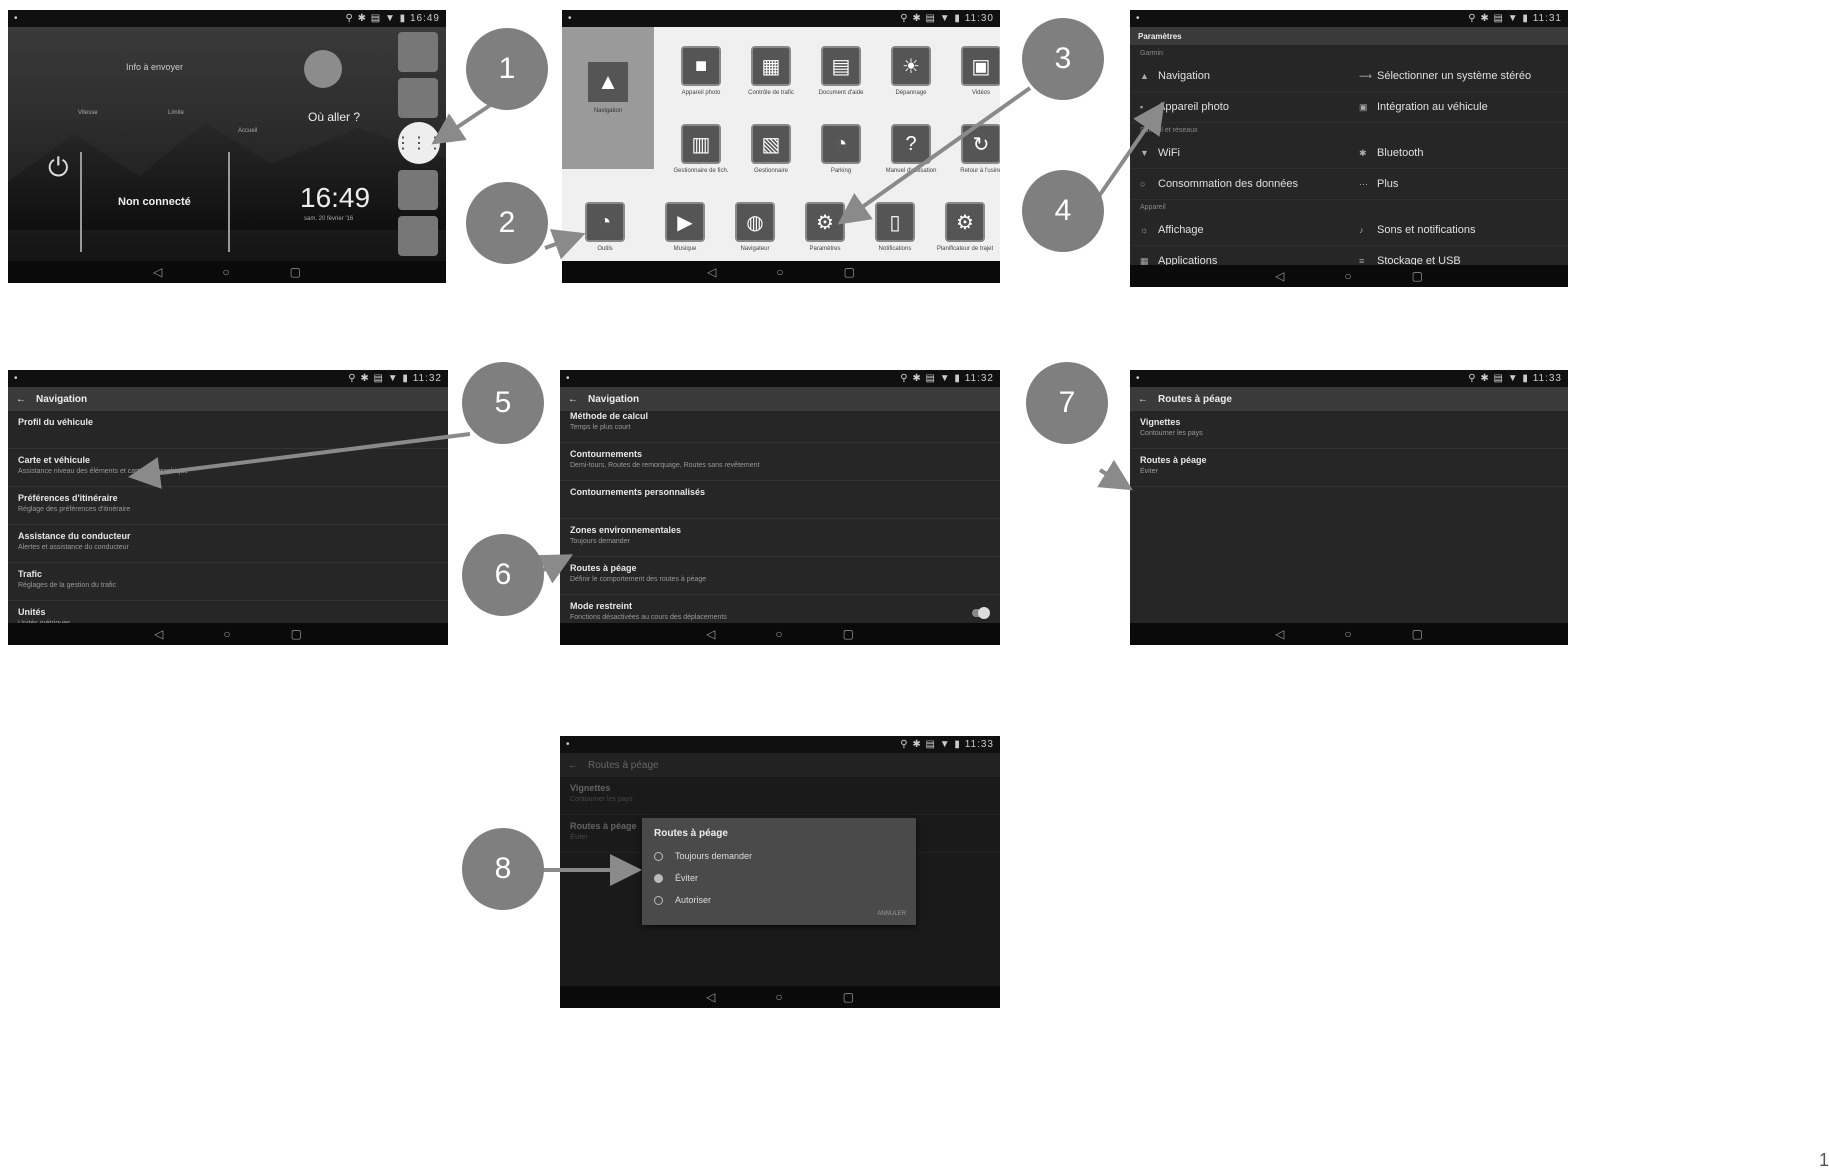 This screenshot has height=1175, width=1829. What do you see at coordinates (1823, 1160) in the screenshot?
I see `page-number: 1` at bounding box center [1823, 1160].